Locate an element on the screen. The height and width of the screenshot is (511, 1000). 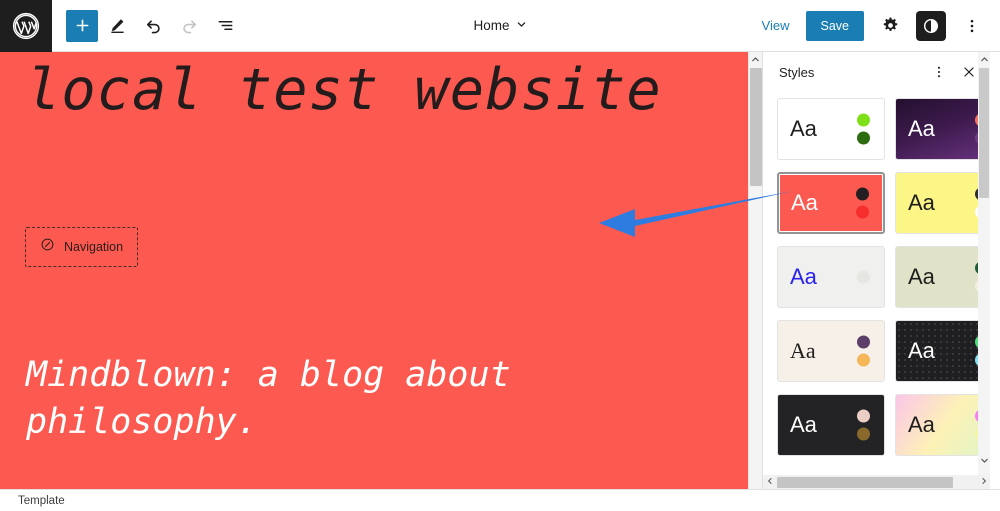
scrollbar-track is located at coordinates (877, 482).